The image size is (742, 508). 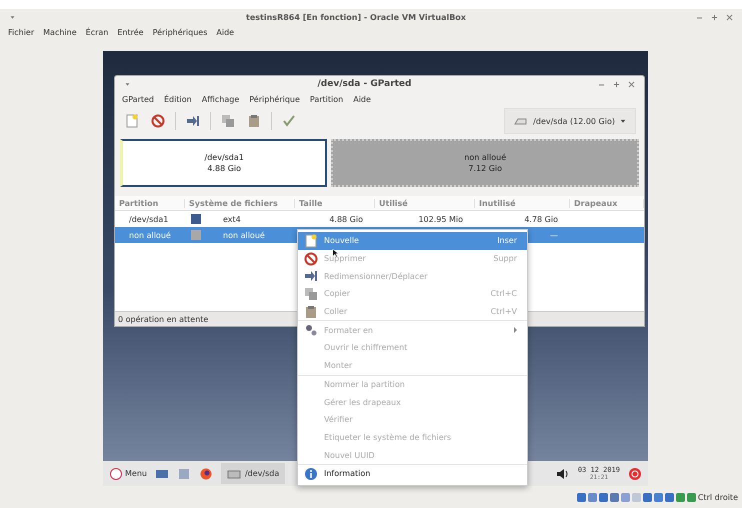 I want to click on table-cell: non alloué, so click(x=244, y=235).